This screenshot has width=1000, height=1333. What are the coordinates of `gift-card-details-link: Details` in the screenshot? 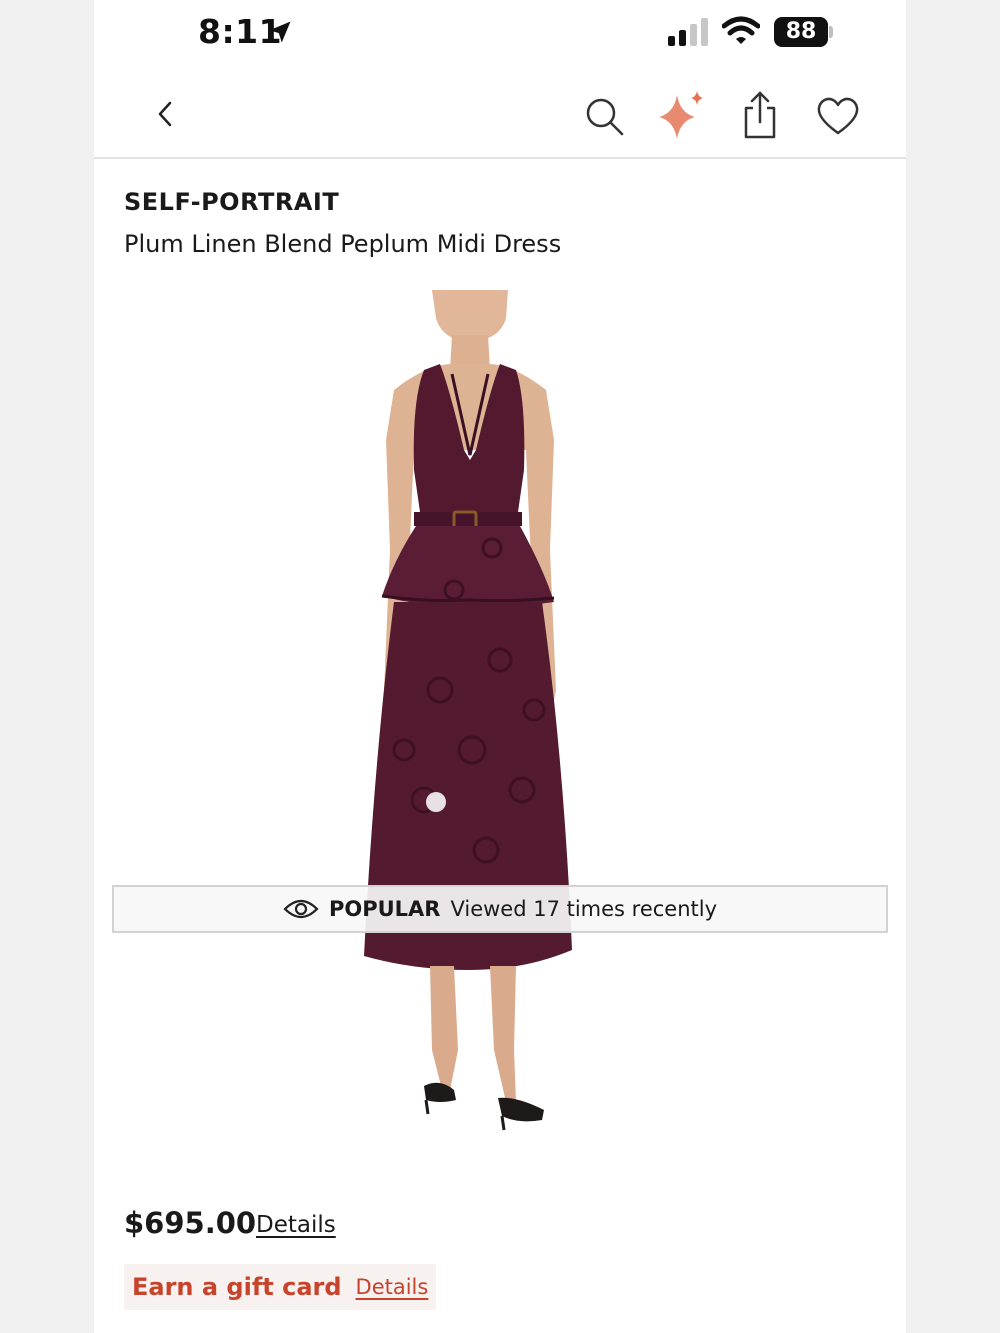 It's located at (392, 1287).